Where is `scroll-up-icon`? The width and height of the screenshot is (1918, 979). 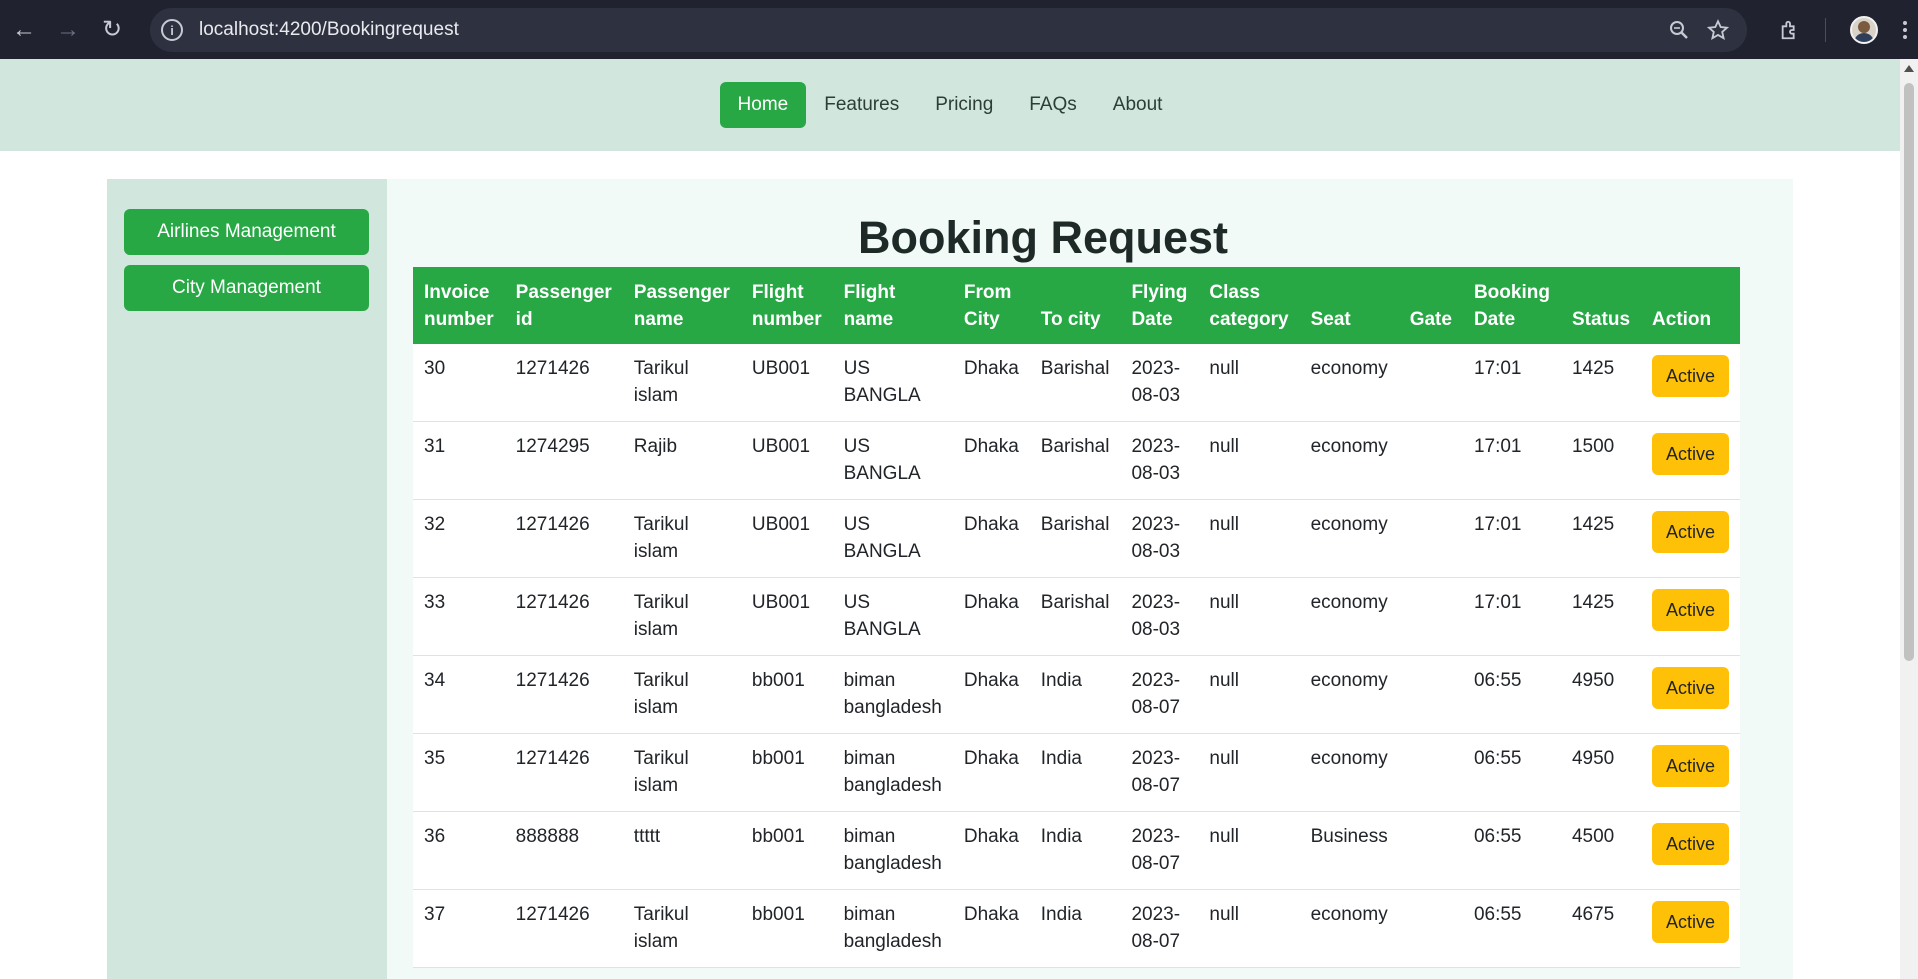
scroll-up-icon is located at coordinates (1909, 68).